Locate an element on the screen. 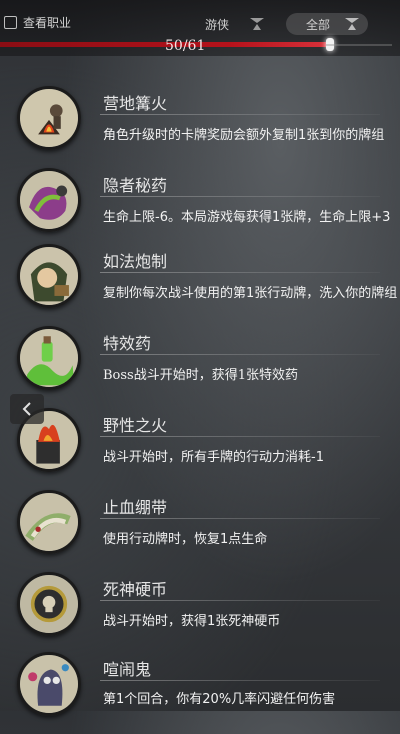 The image size is (400, 734). class-filter-dropdown: 游侠 is located at coordinates (235, 24).